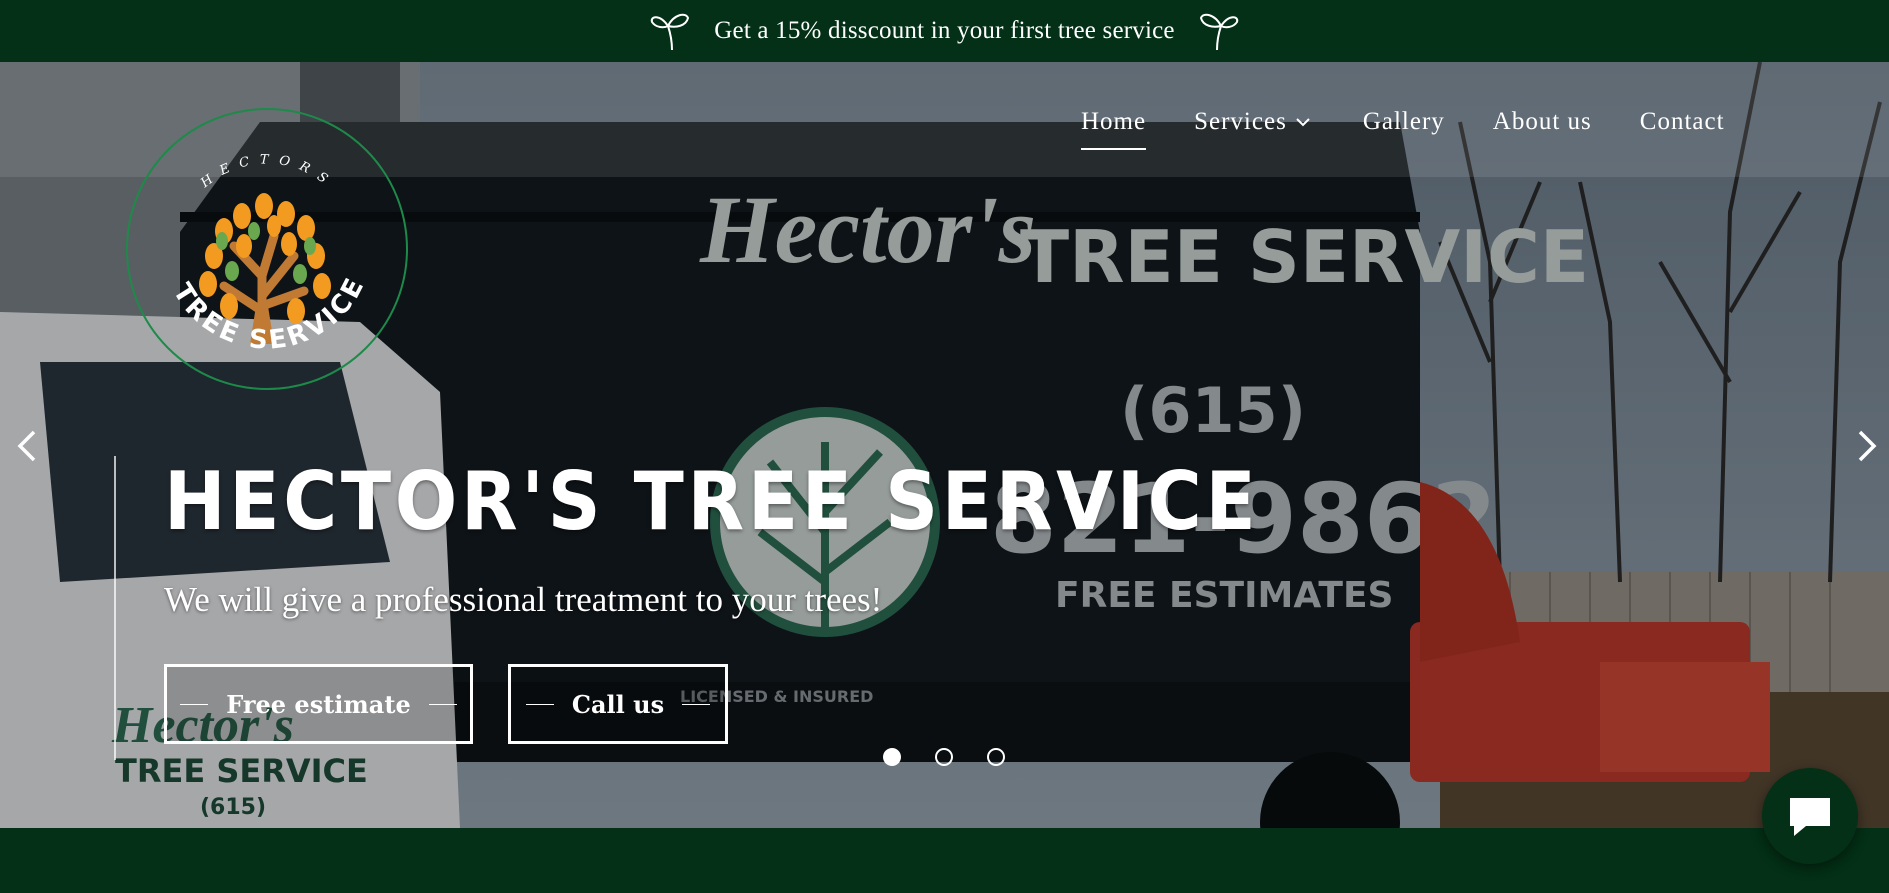 The height and width of the screenshot is (893, 1889). I want to click on free-estimate-label: Free estimate, so click(318, 704).